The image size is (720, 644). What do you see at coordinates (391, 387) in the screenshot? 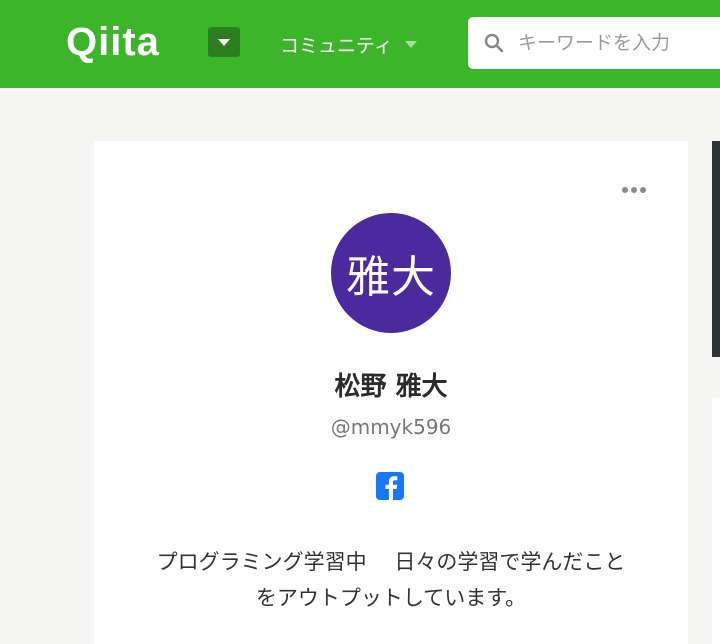
I see `user-name: 松野 雅大` at bounding box center [391, 387].